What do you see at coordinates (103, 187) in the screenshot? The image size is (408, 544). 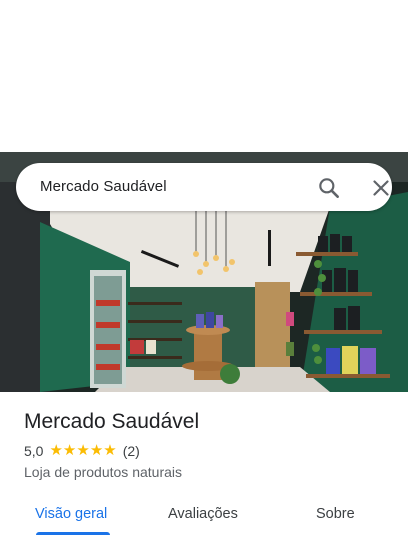 I see `search-input: Mercado Saudável` at bounding box center [103, 187].